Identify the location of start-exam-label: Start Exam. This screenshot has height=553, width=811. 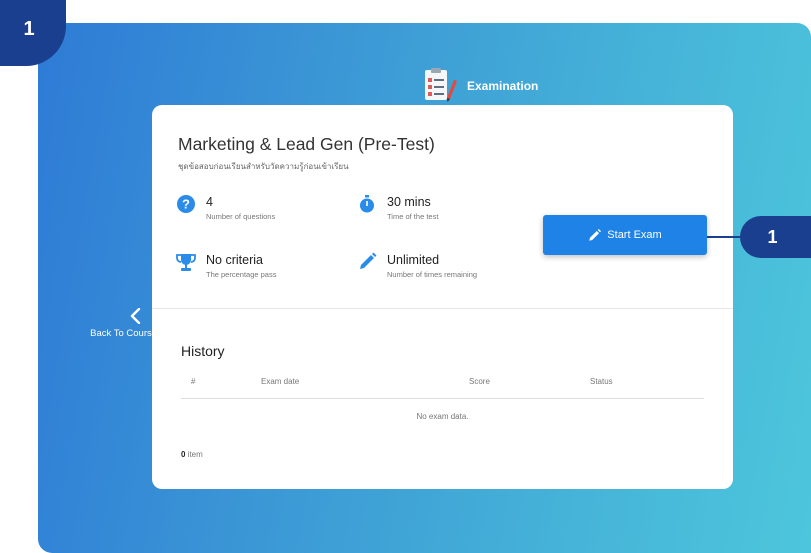
(634, 235).